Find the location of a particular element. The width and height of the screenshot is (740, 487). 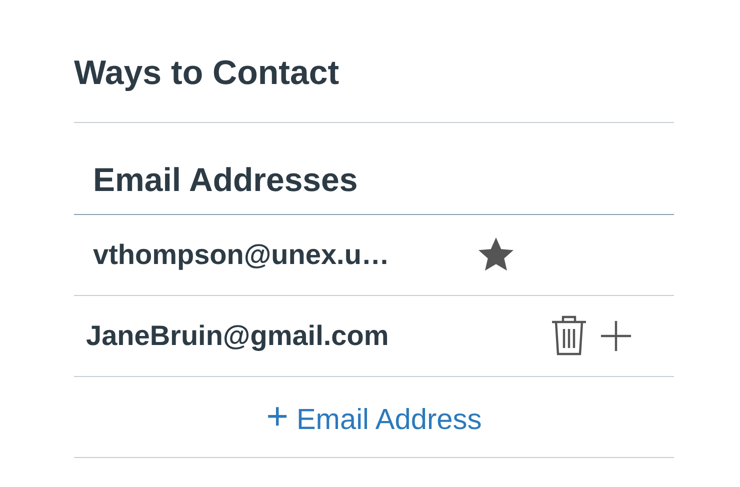

plus-icon is located at coordinates (616, 336).